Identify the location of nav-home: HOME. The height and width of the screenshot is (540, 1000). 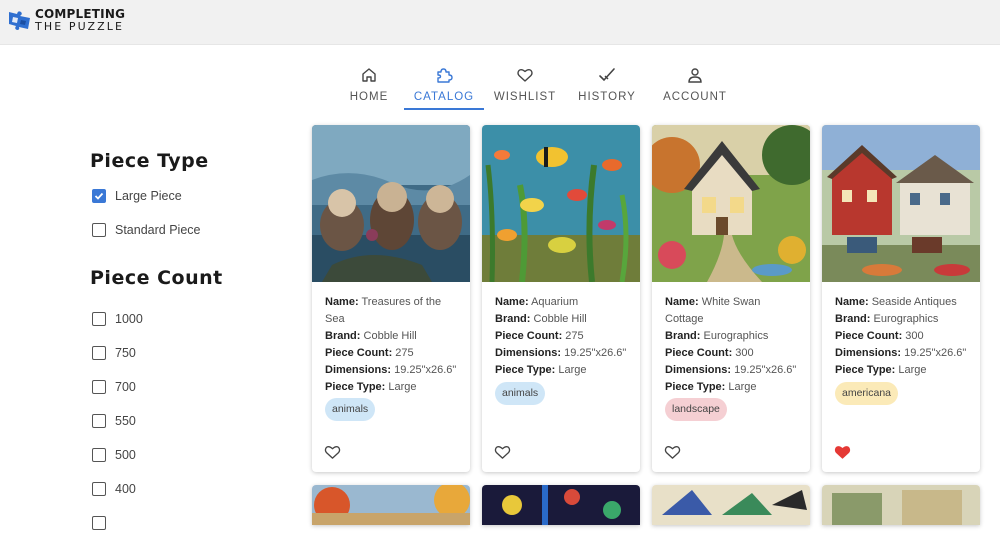
(369, 86).